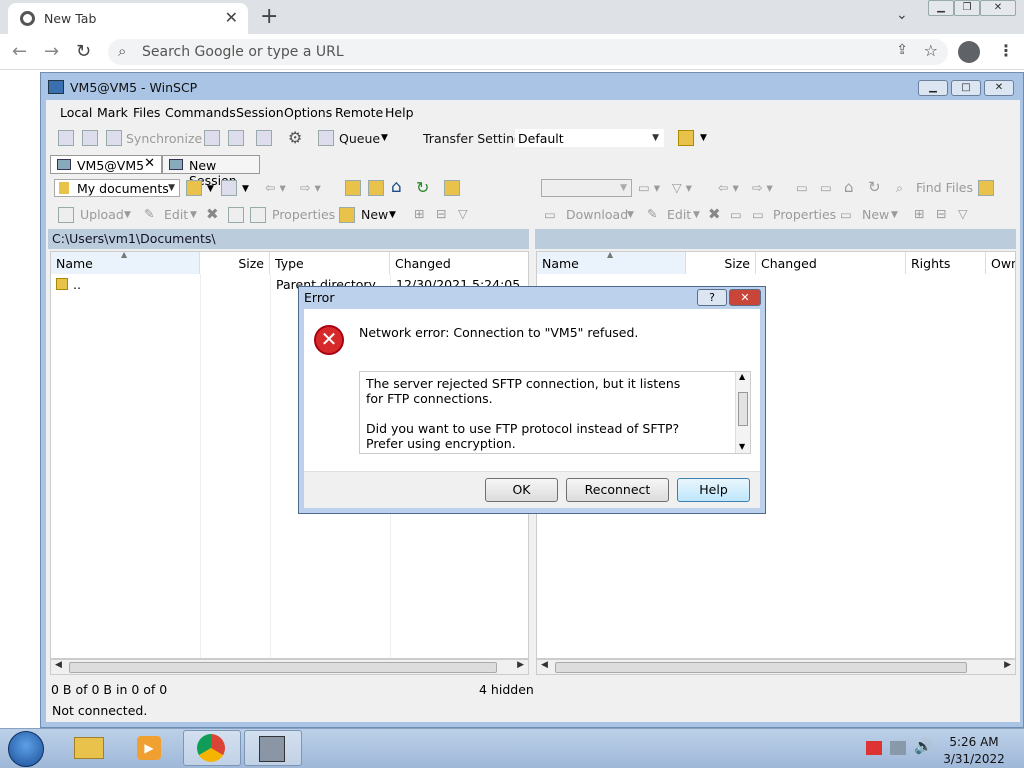  What do you see at coordinates (944, 187) in the screenshot?
I see `find-files-button: Find Files` at bounding box center [944, 187].